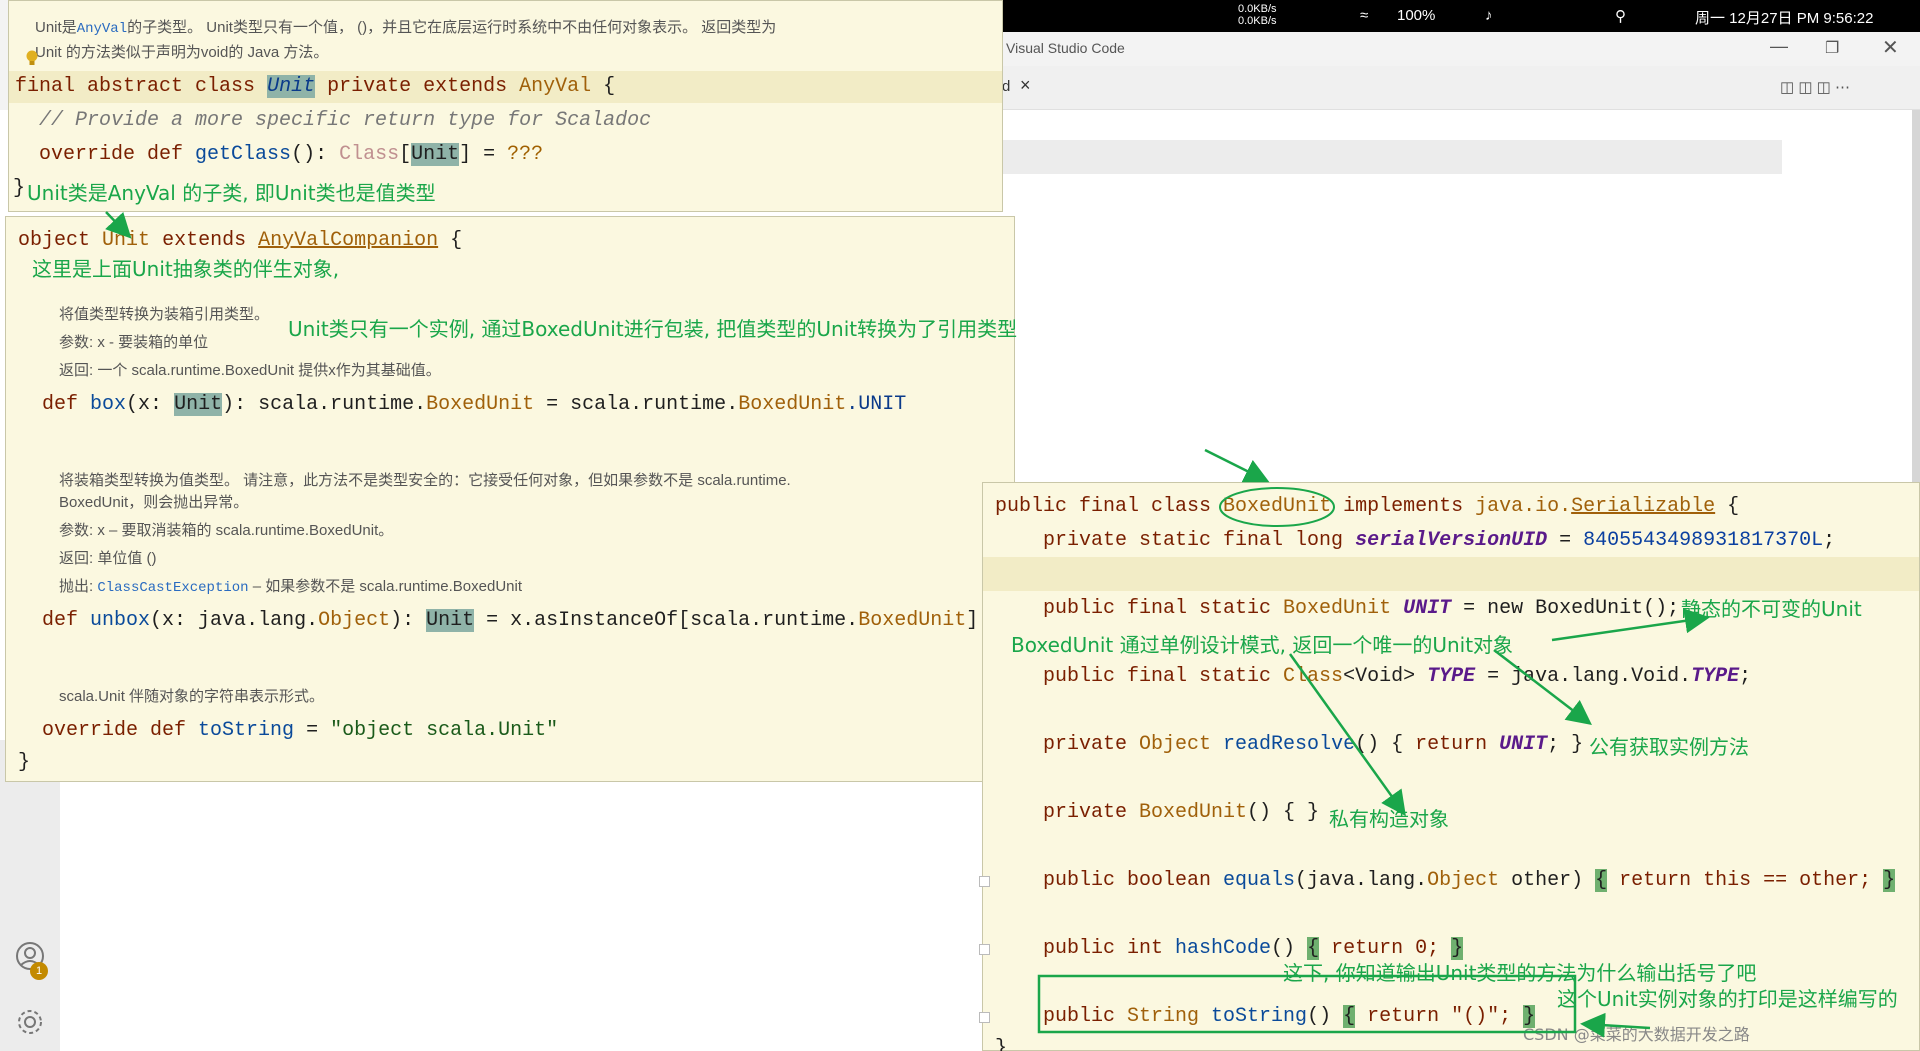 Image resolution: width=1920 pixels, height=1051 pixels. I want to click on arrow-to-object-unit, so click(118, 225).